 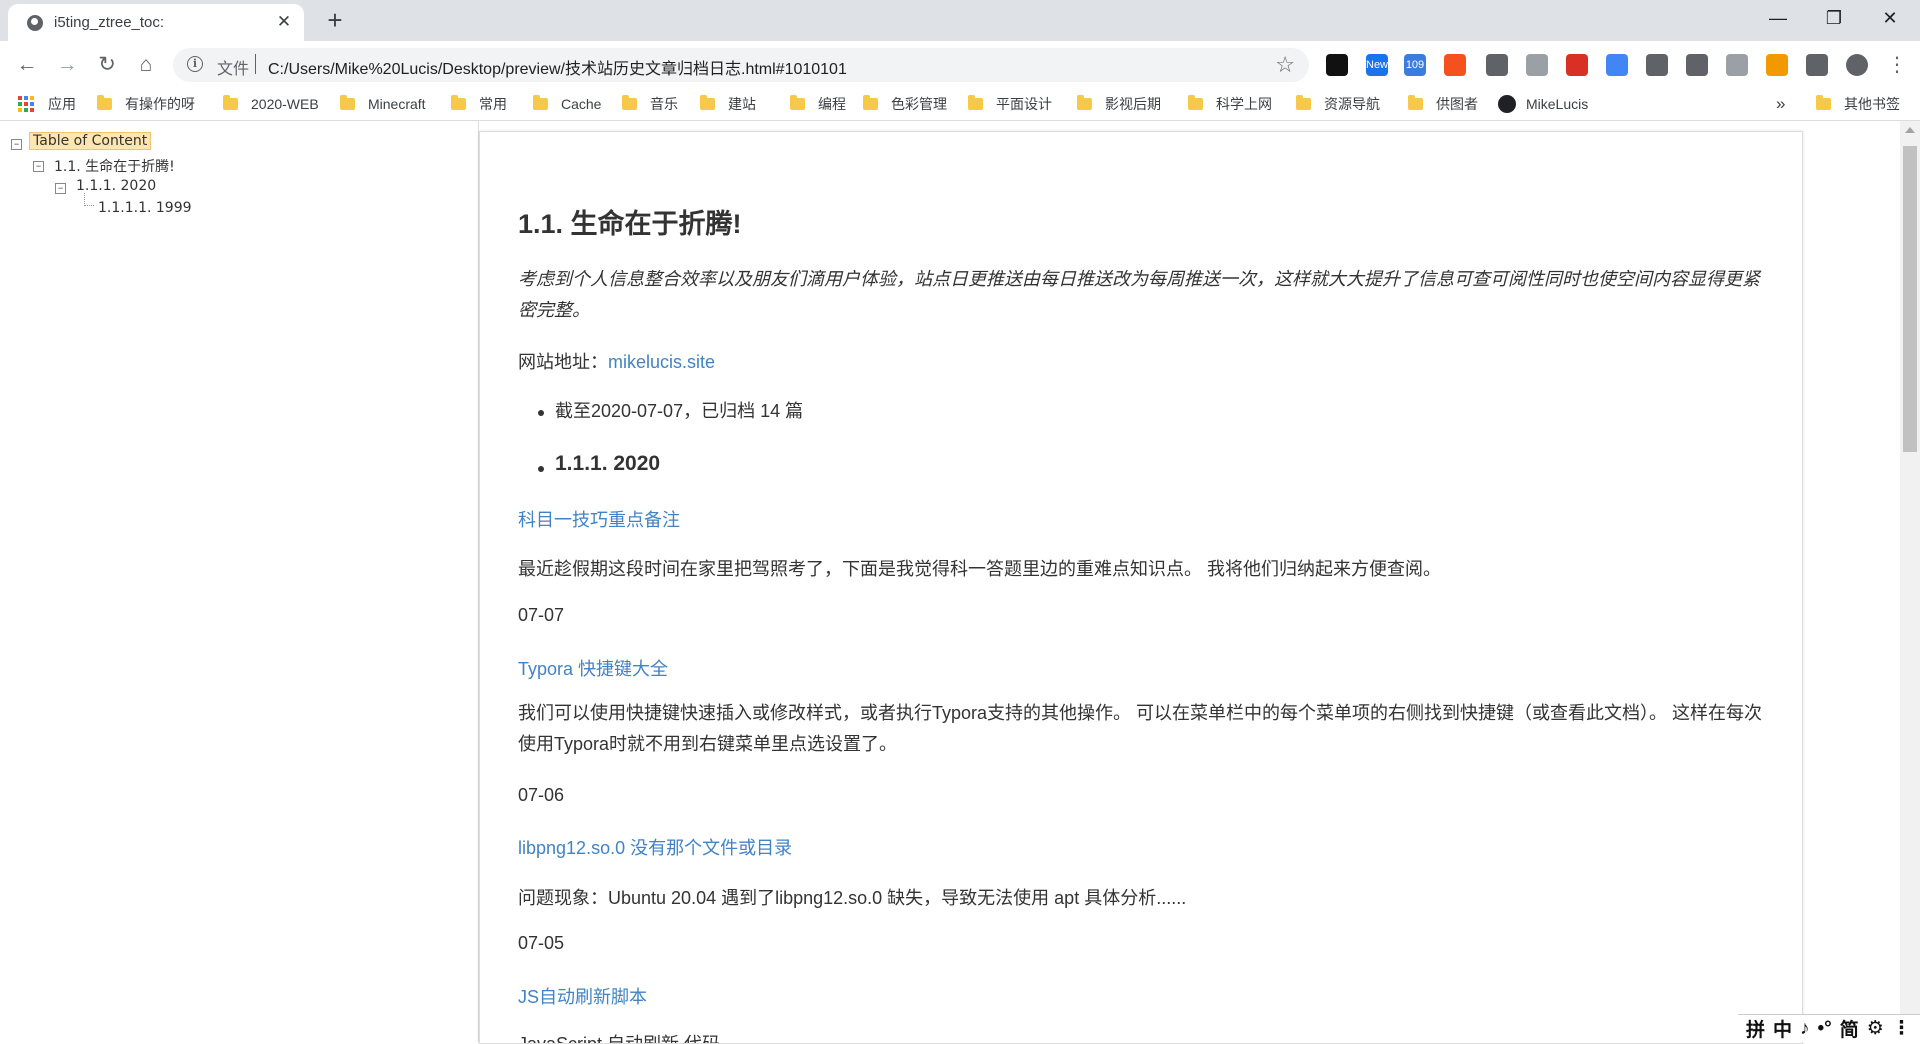 What do you see at coordinates (1910, 581) in the screenshot?
I see `vertical-scrollbar` at bounding box center [1910, 581].